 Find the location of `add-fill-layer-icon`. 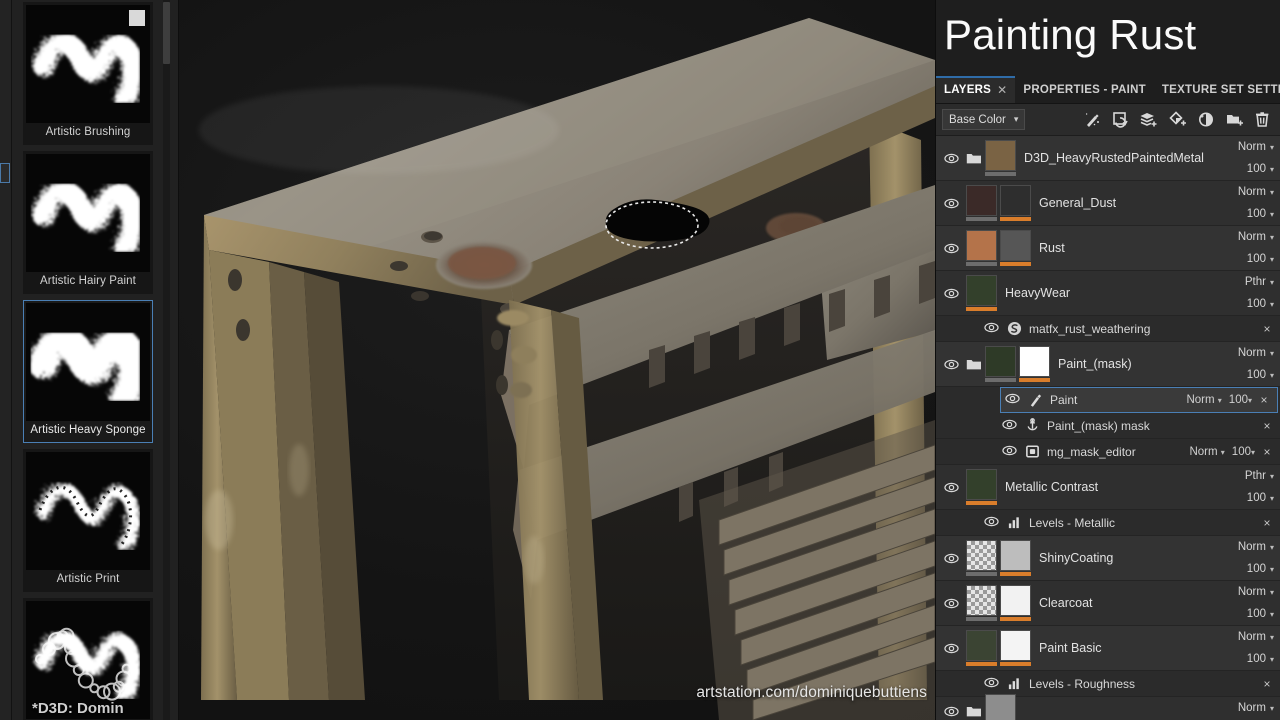

add-fill-layer-icon is located at coordinates (1178, 119).